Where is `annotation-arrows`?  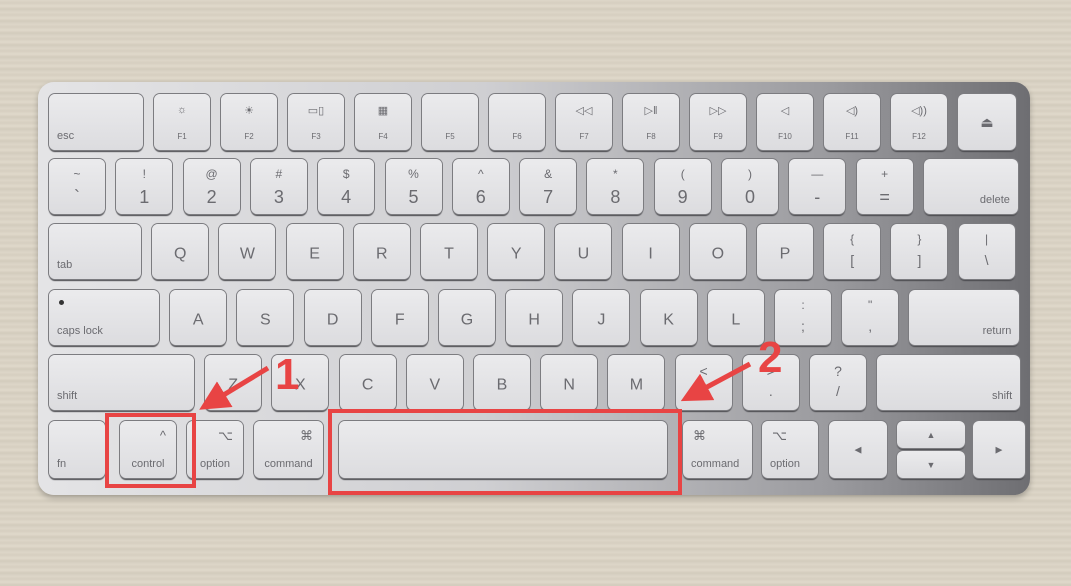
annotation-arrows is located at coordinates (475, 385).